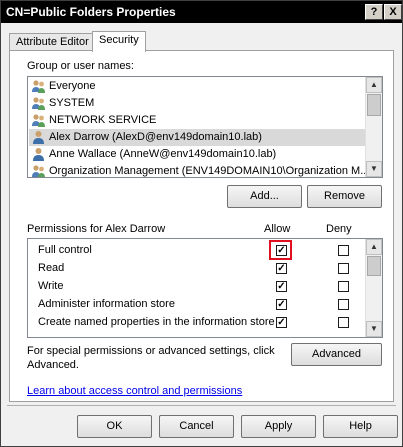  Describe the element at coordinates (196, 250) in the screenshot. I see `permission-row: Full control ✓` at that location.